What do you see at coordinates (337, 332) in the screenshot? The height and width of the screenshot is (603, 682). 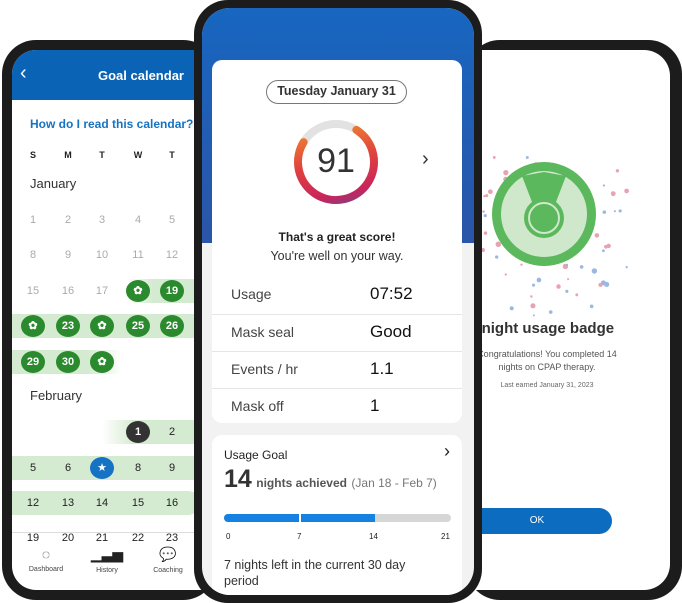 I see `metric-row: Mask seal Good` at bounding box center [337, 332].